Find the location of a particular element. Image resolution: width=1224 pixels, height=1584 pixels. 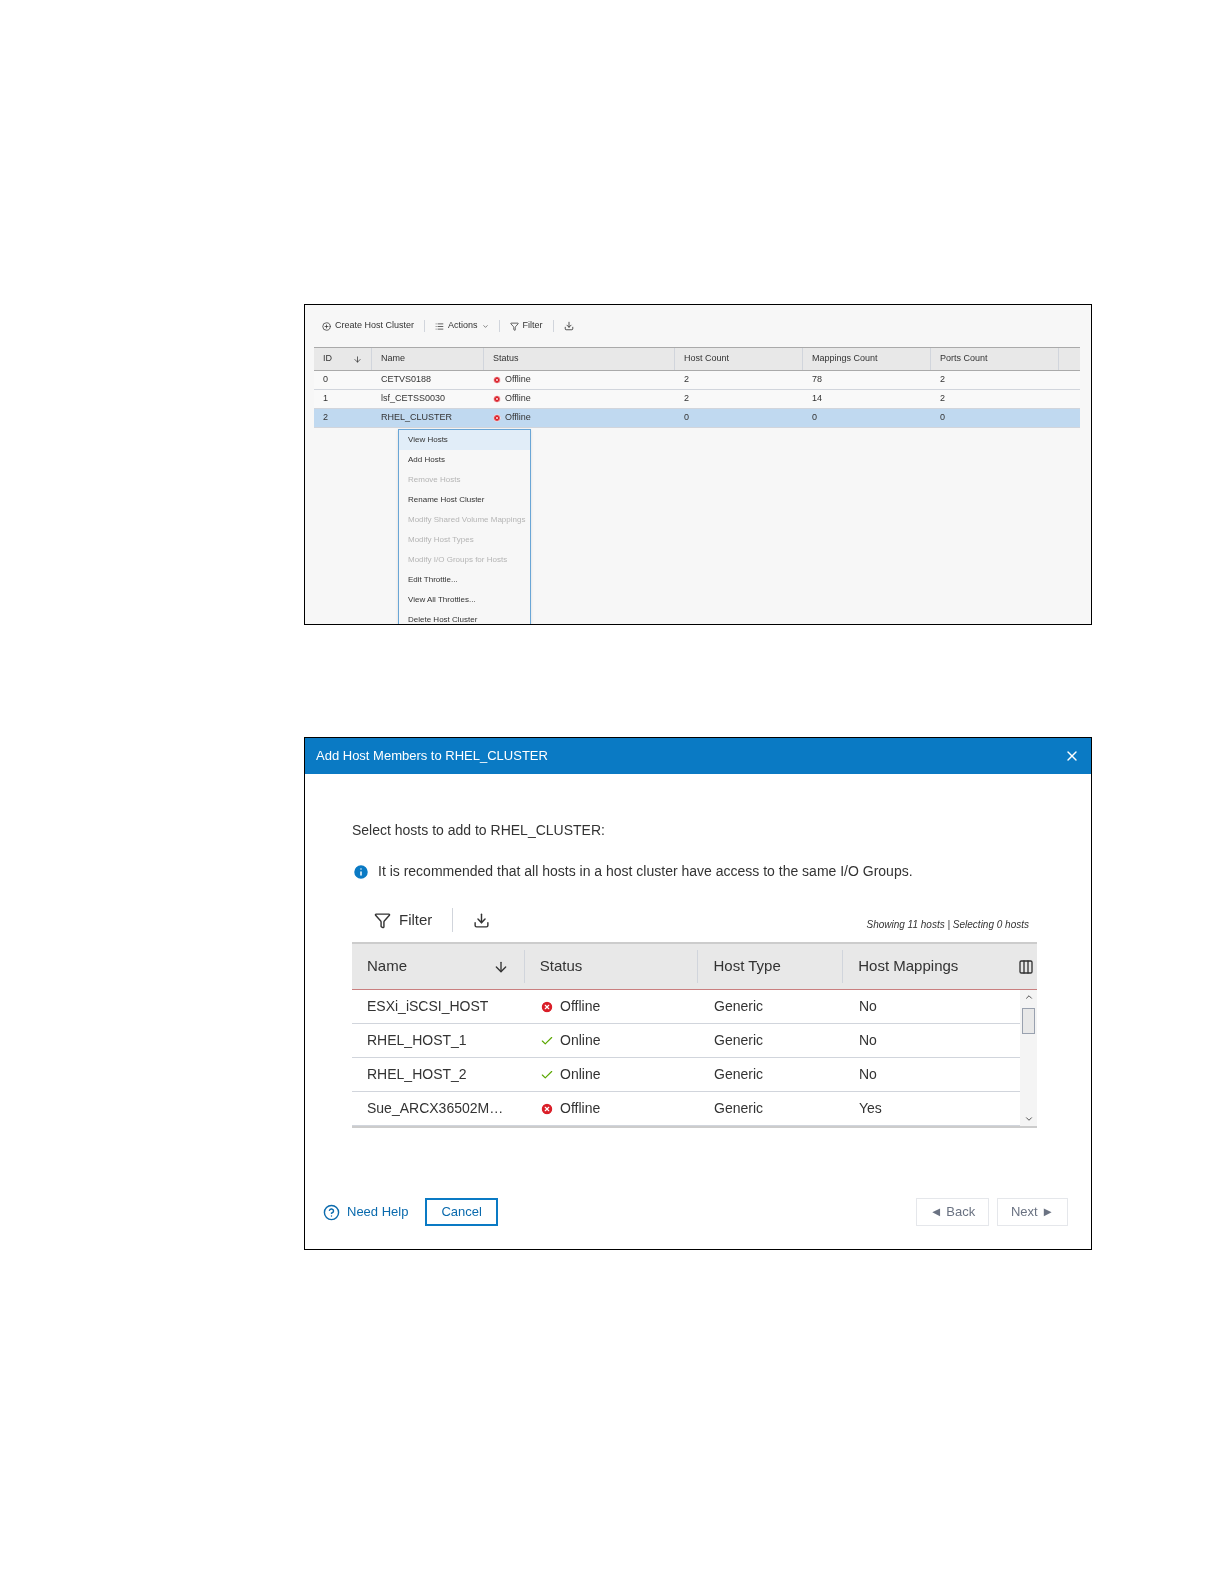

scroll-up-icon is located at coordinates (1028, 997).